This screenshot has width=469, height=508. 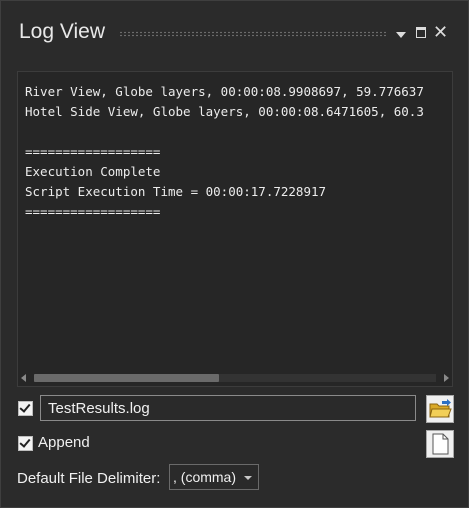 What do you see at coordinates (23, 378) in the screenshot?
I see `scroll-left-arrow-icon` at bounding box center [23, 378].